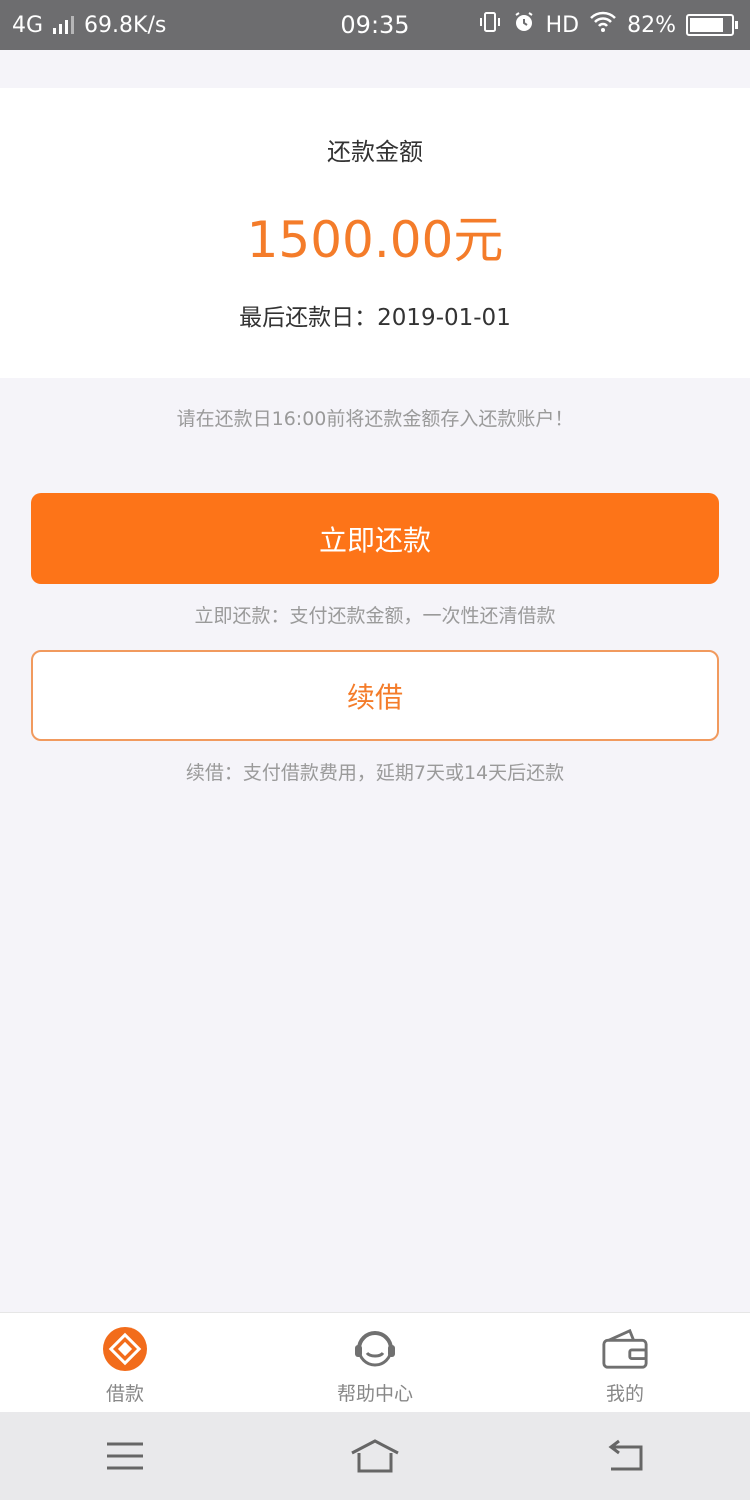  I want to click on tab-help-center-label: 帮助中心, so click(374, 1394).